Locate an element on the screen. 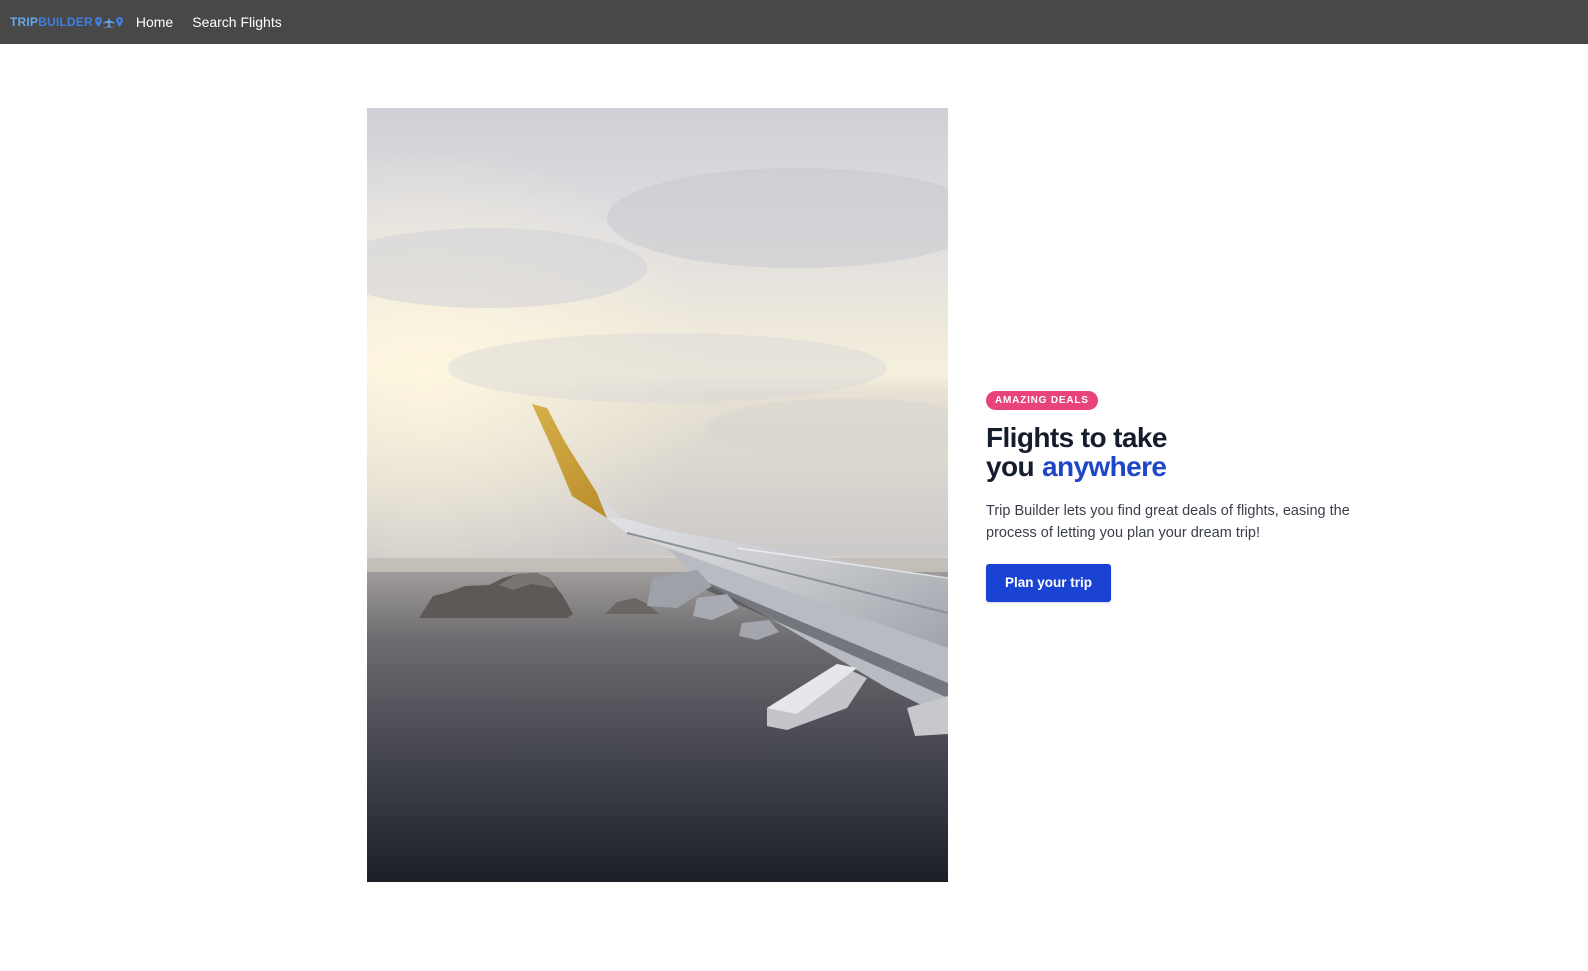  brand-logo: TRIP BUILDER is located at coordinates (66, 22).